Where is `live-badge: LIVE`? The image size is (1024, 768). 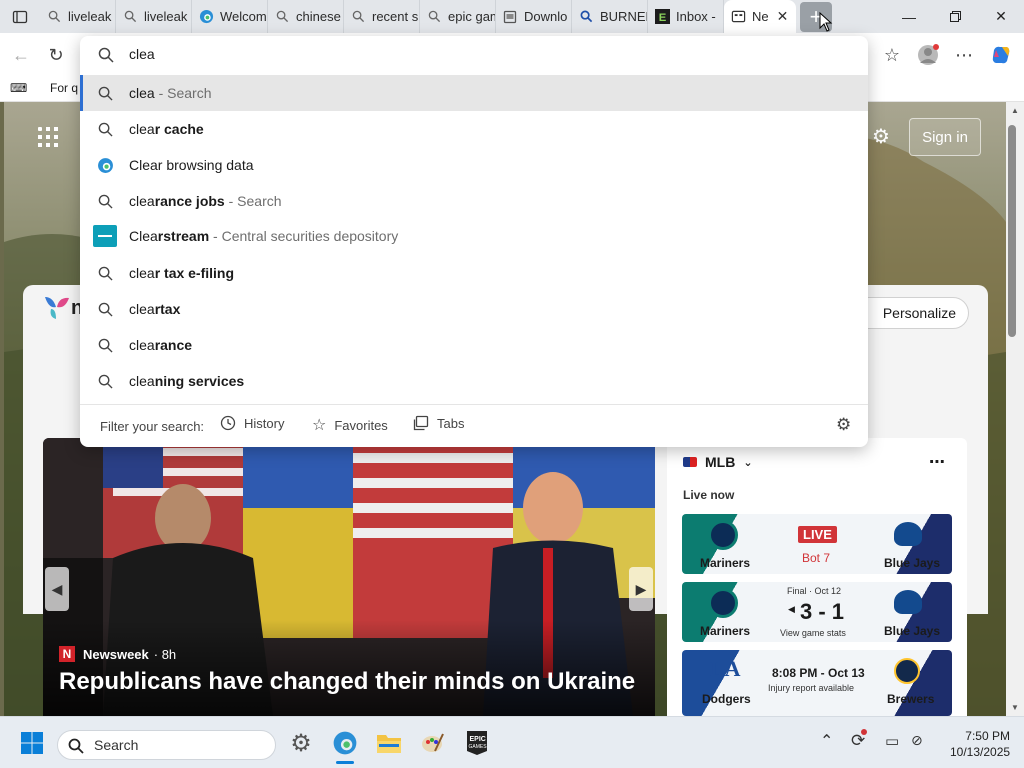 live-badge: LIVE is located at coordinates (817, 534).